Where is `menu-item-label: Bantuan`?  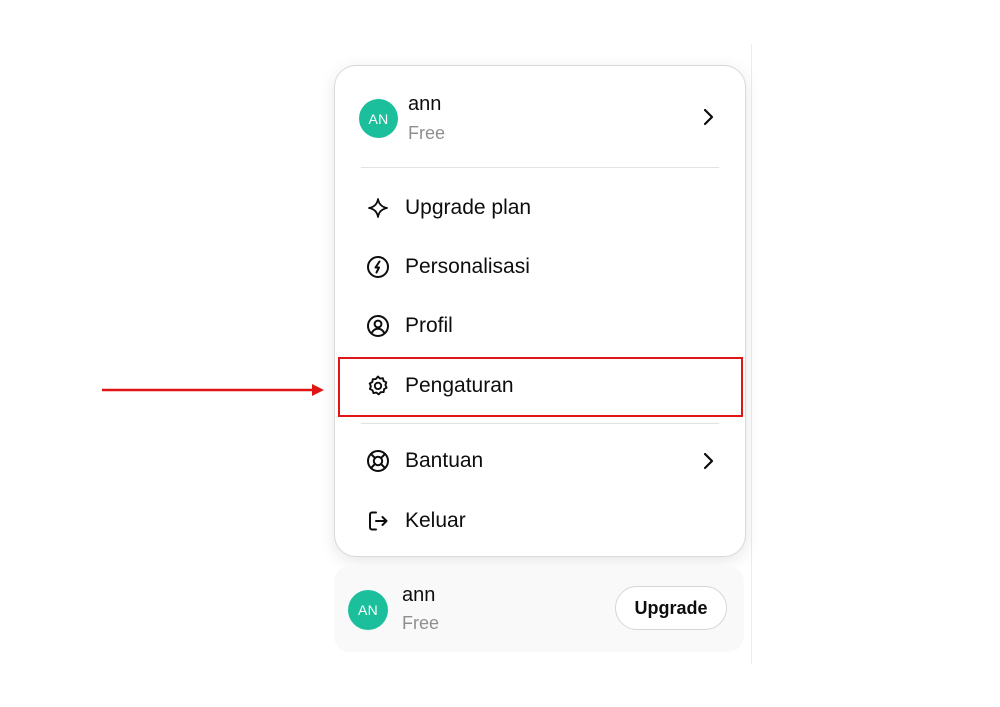 menu-item-label: Bantuan is located at coordinates (444, 460).